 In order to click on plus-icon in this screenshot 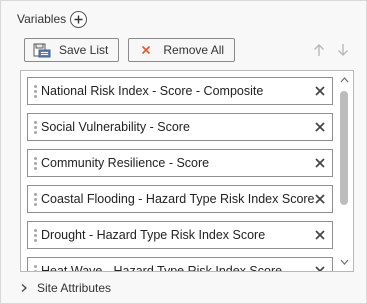, I will do `click(78, 19)`.